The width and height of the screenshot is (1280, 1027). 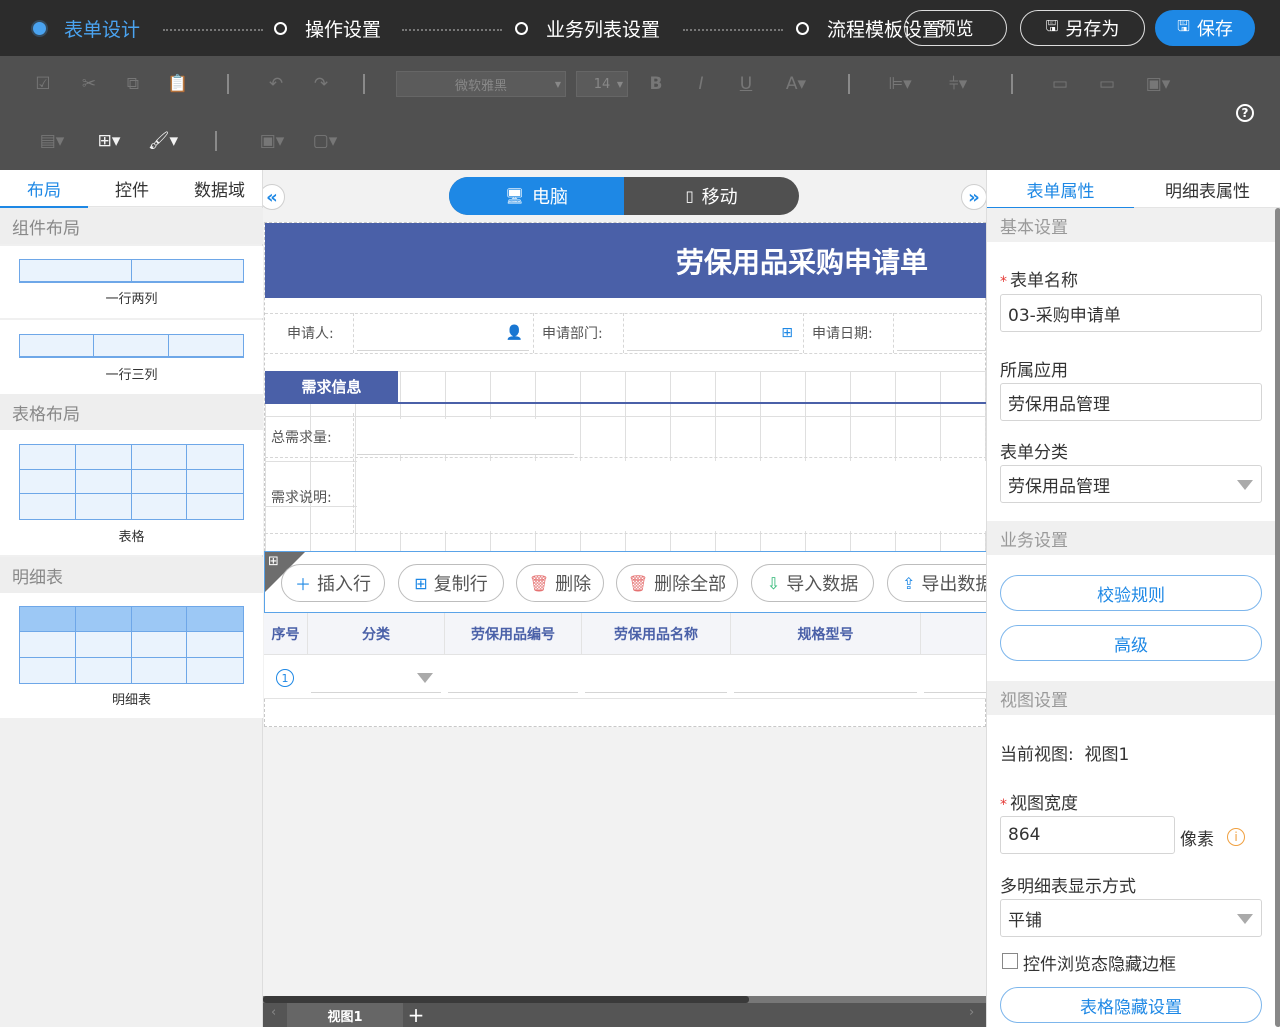 What do you see at coordinates (274, 197) in the screenshot?
I see `collapse-left-icon: «` at bounding box center [274, 197].